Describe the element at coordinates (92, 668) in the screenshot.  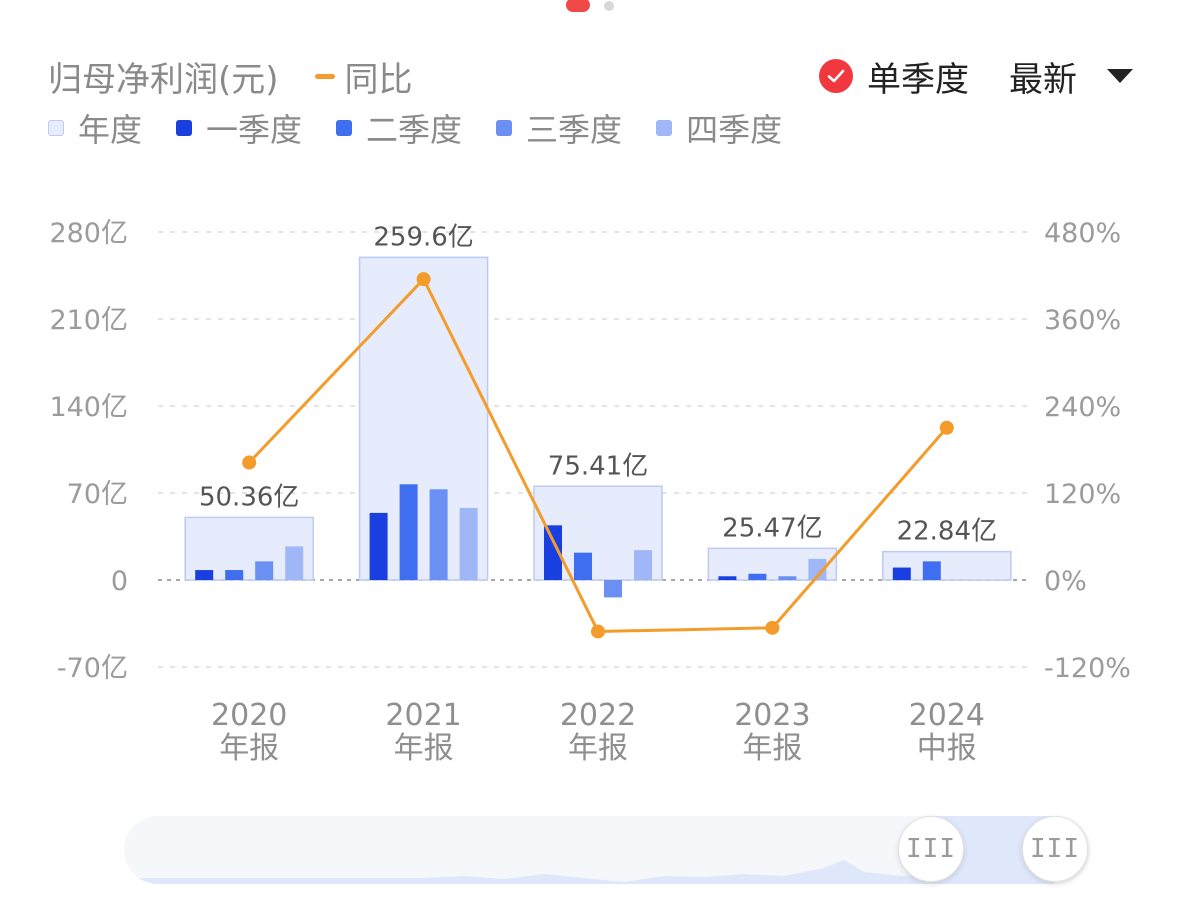
I see `y-left-tick-label: -70亿` at that location.